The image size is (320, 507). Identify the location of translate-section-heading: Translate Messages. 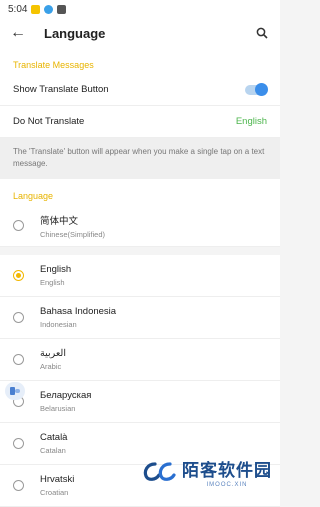
(140, 61).